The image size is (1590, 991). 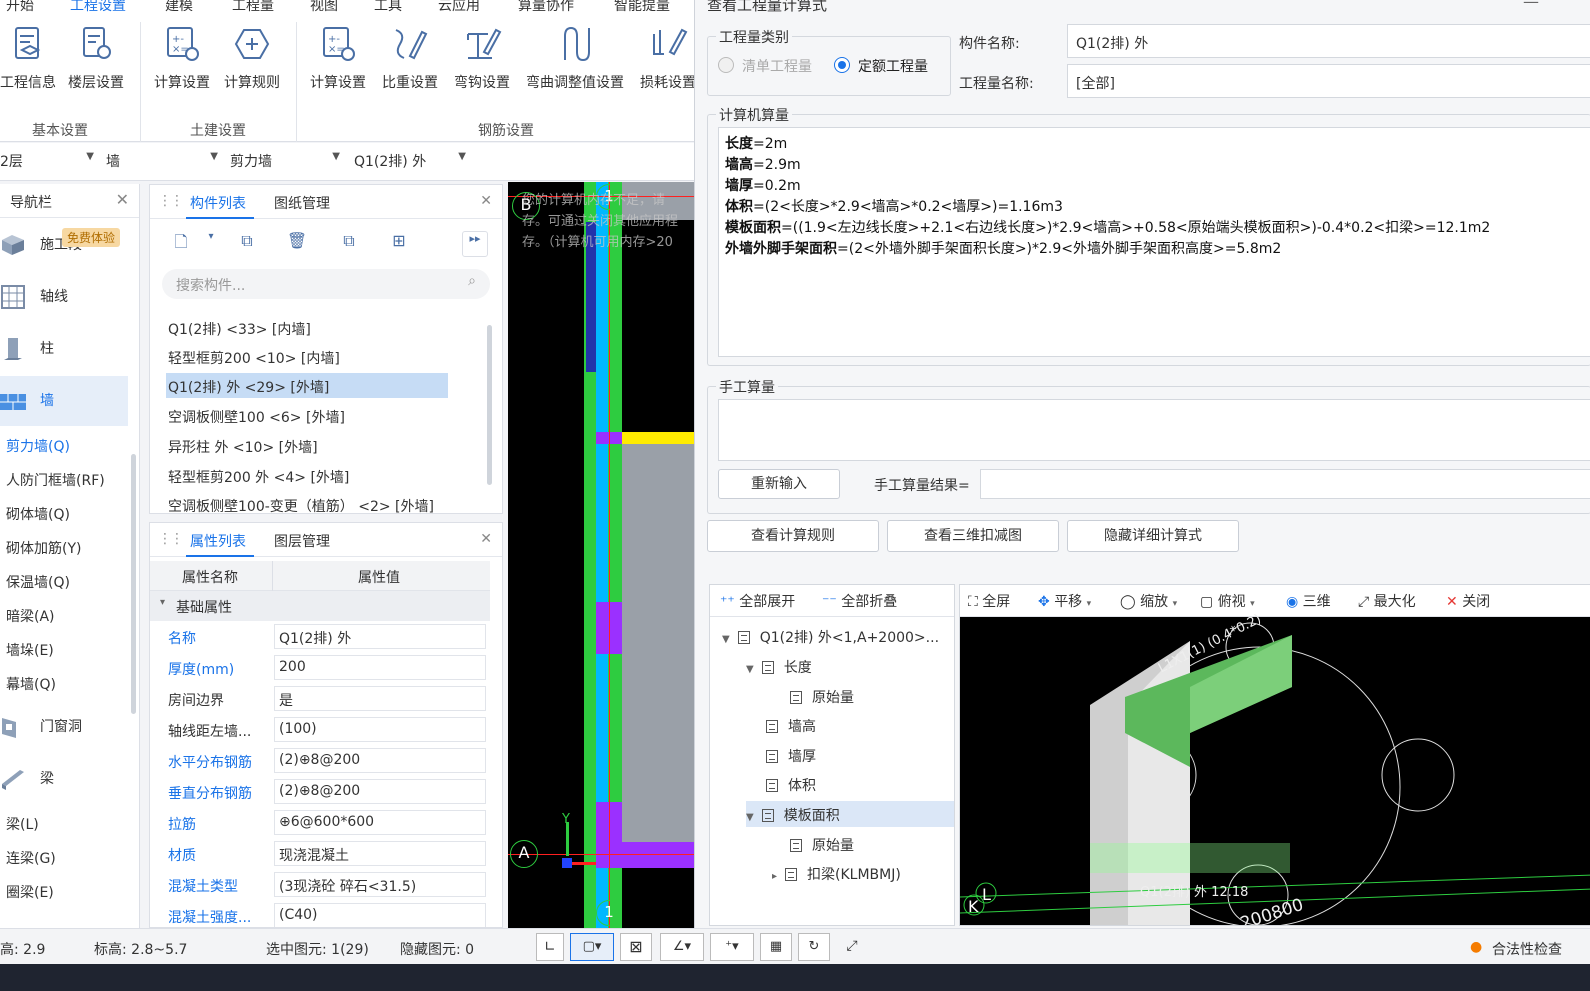 What do you see at coordinates (258, 477) in the screenshot?
I see `component-item: 轻型框剪200 外 <4> [外墙]` at bounding box center [258, 477].